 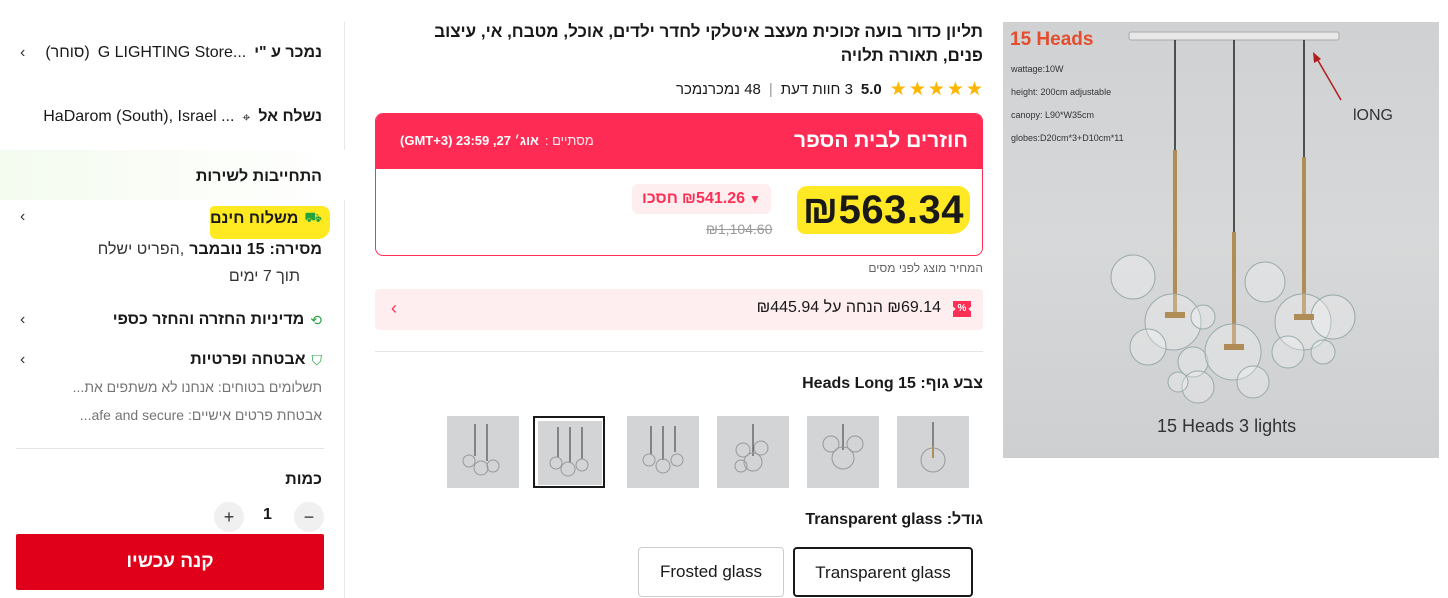 What do you see at coordinates (713, 198) in the screenshot?
I see `discount-amount: ₪541.26` at bounding box center [713, 198].